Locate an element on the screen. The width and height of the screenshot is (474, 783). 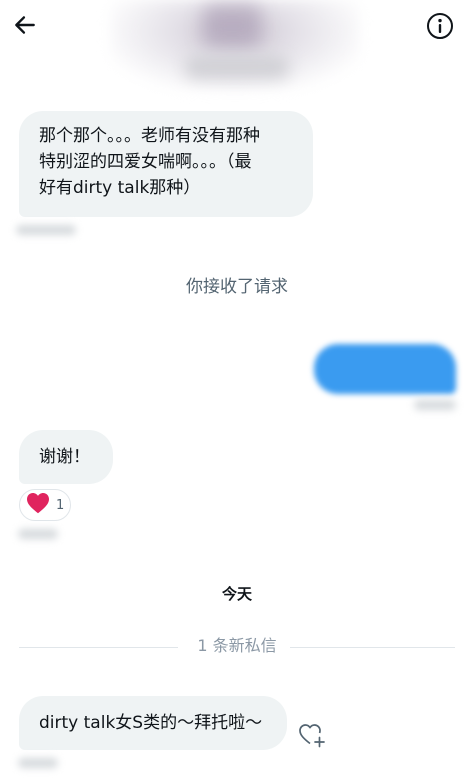
back-button is located at coordinates (25, 27).